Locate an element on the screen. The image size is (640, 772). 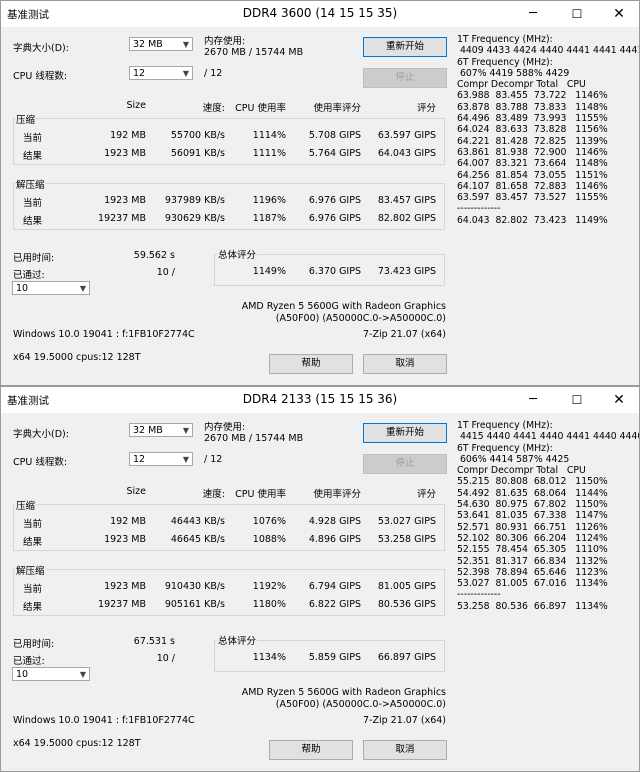
dictionary-size-label: 字典大小(D): is located at coordinates (41, 434).